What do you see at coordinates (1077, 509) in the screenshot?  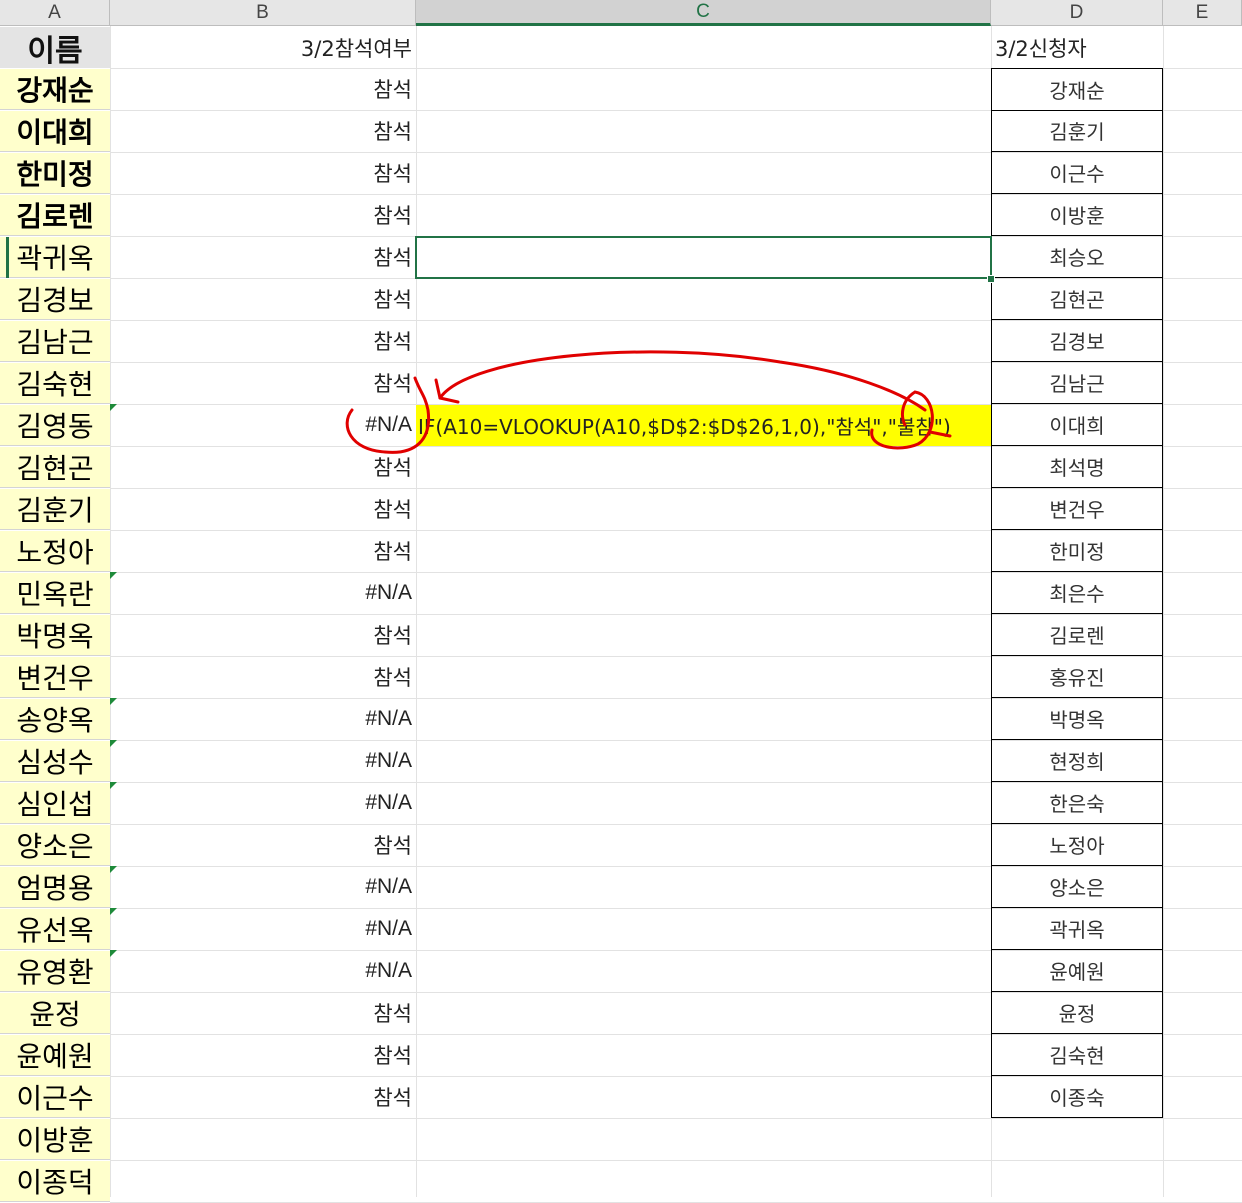 I see `applicant-cell: 변건우` at bounding box center [1077, 509].